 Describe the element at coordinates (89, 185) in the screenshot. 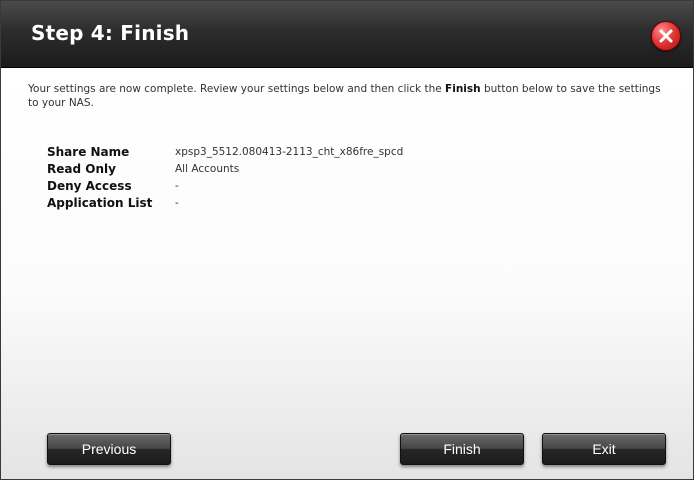

I see `deny-access-label: Deny Access` at that location.